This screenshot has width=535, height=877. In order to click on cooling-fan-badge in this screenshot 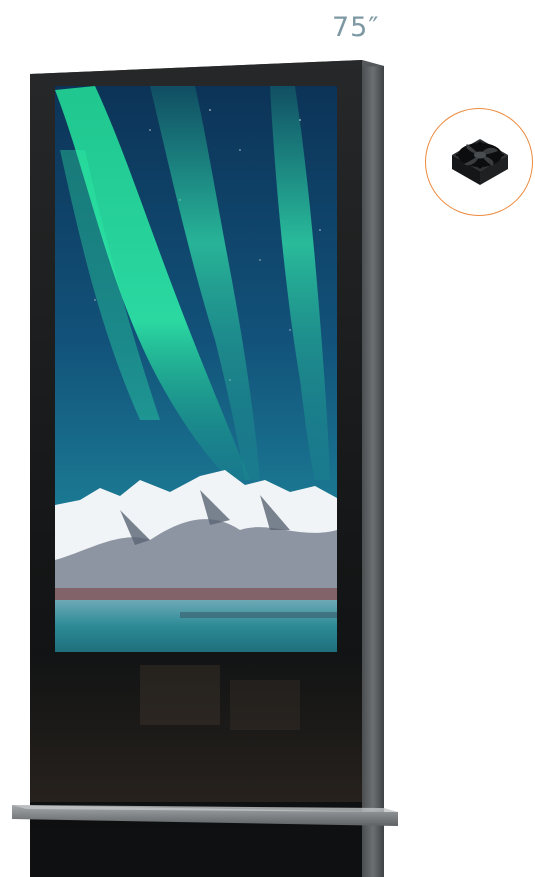, I will do `click(479, 162)`.